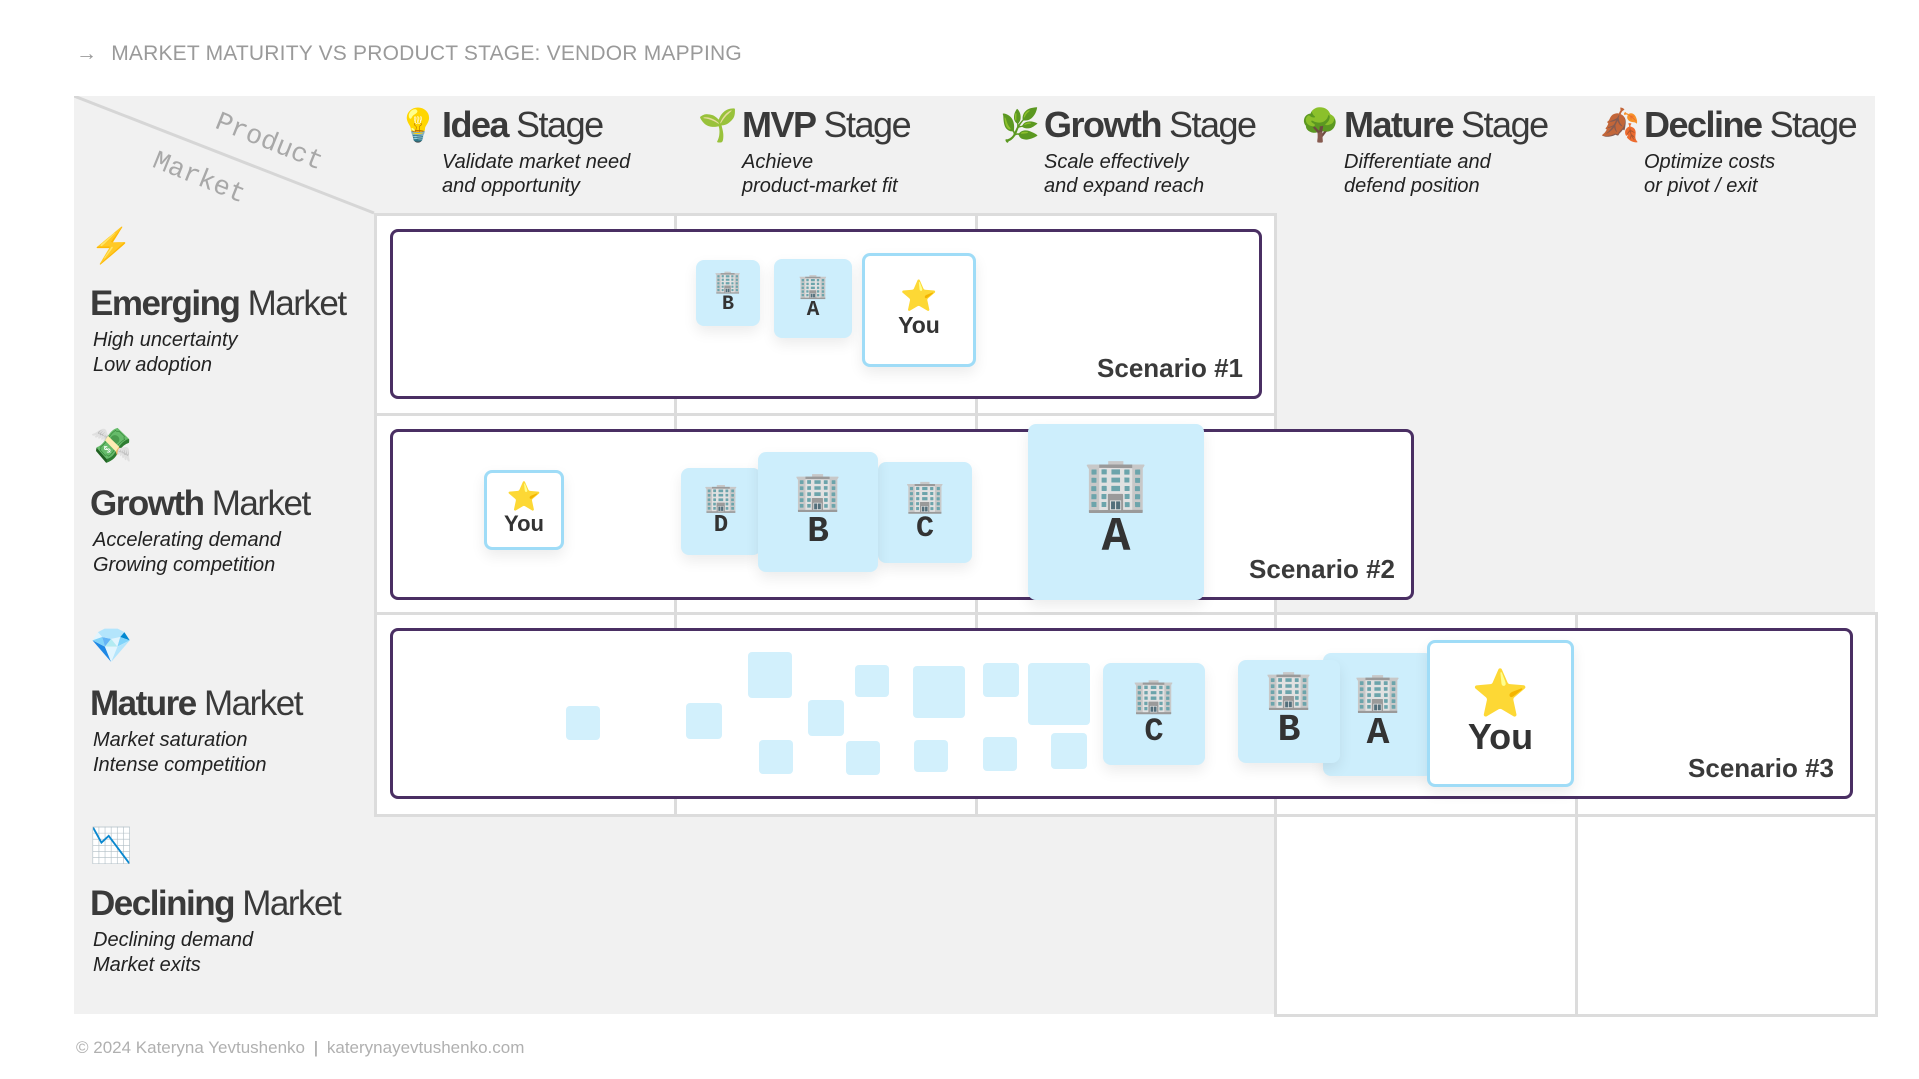  Describe the element at coordinates (87, 53) in the screenshot. I see `arrow-right-icon: →` at that location.